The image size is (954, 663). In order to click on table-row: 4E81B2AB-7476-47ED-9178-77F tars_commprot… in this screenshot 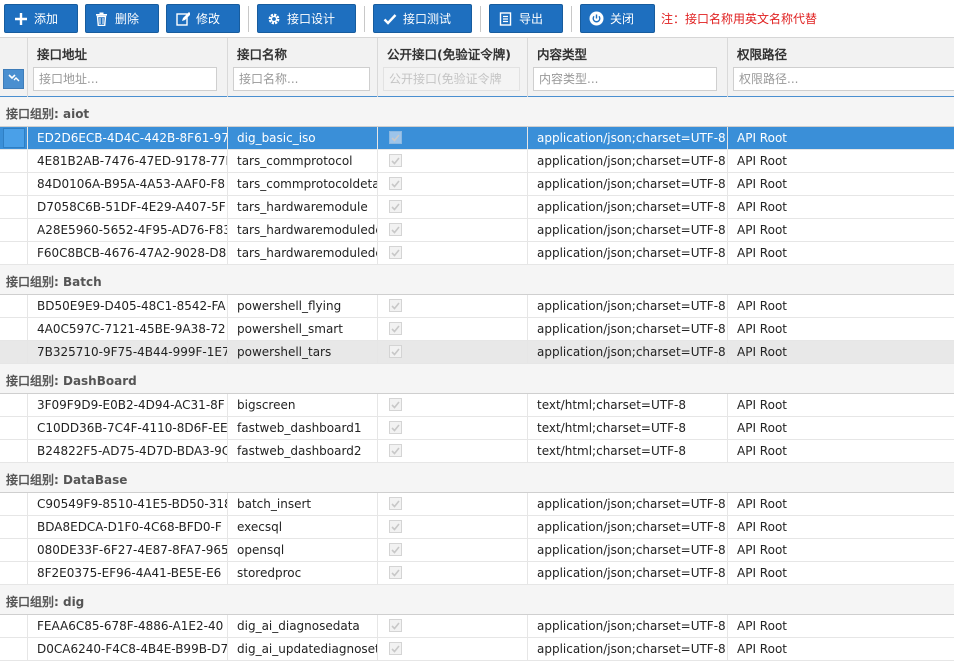, I will do `click(477, 161)`.